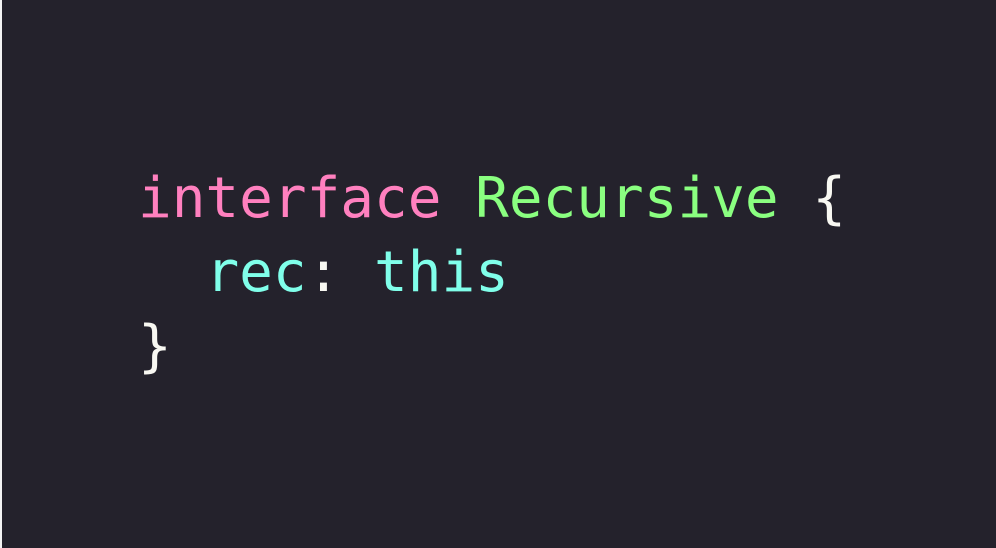  I want to click on property-name: rec, so click(256, 272).